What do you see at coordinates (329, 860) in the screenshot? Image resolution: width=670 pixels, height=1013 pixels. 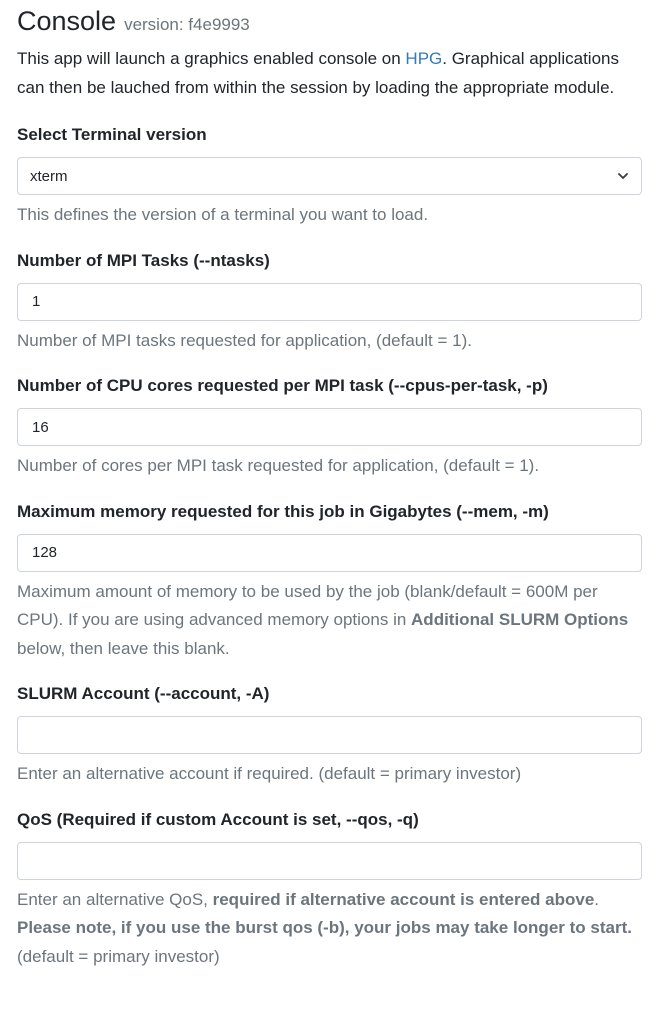 I see `qos-input` at bounding box center [329, 860].